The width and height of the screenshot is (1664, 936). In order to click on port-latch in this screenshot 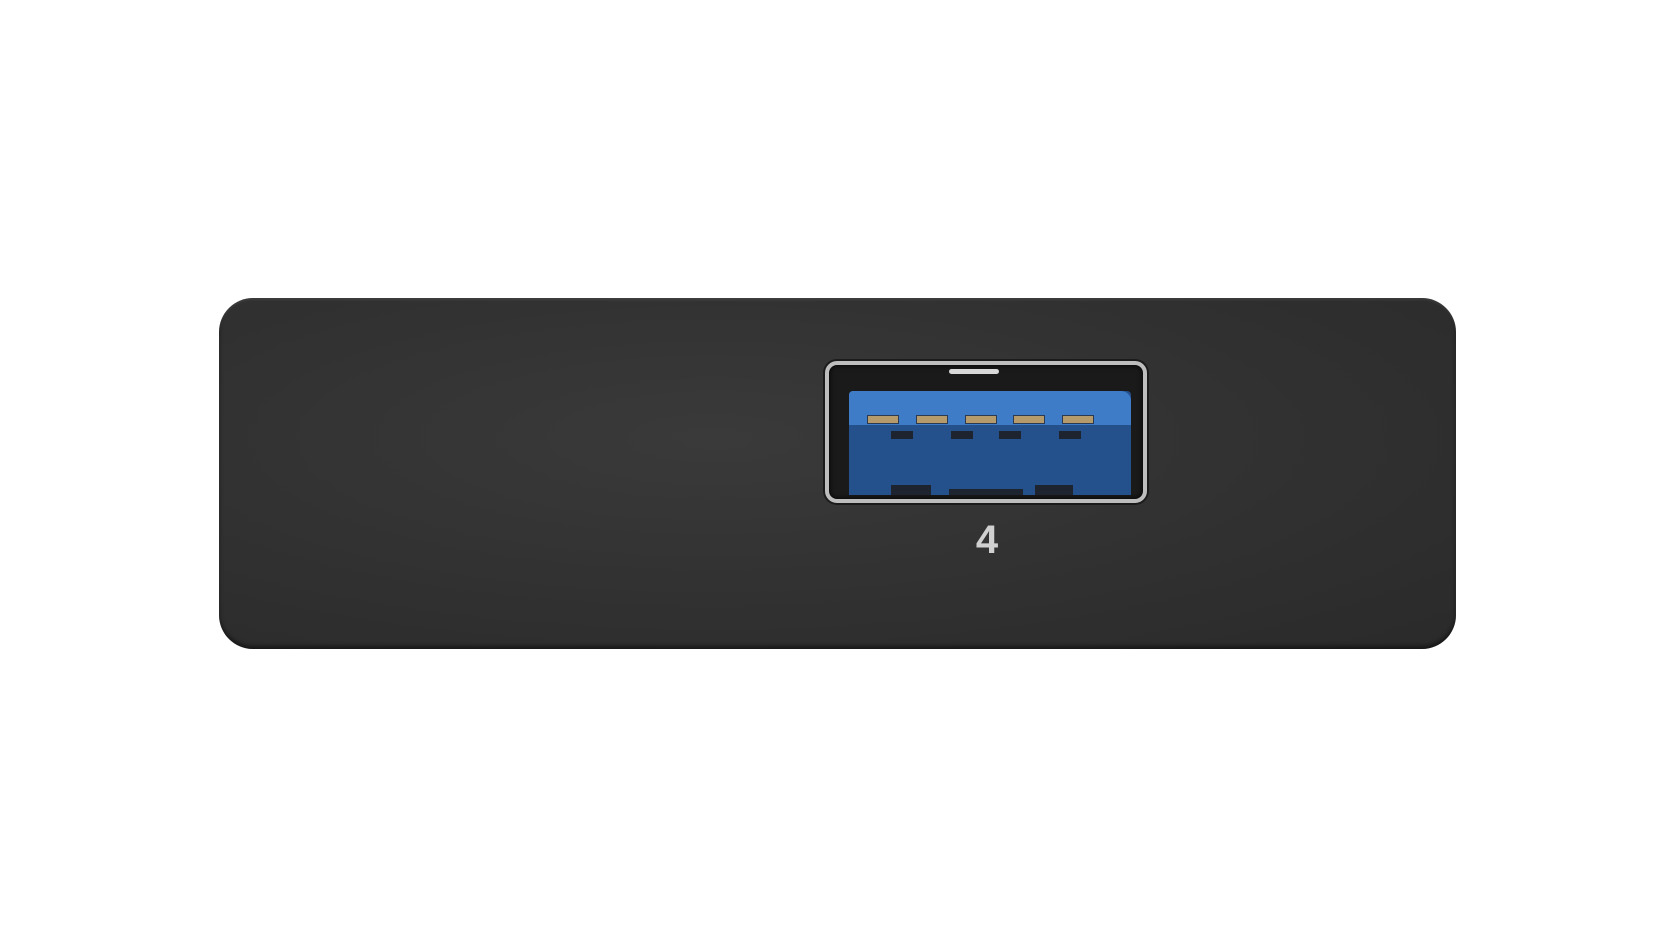, I will do `click(974, 371)`.